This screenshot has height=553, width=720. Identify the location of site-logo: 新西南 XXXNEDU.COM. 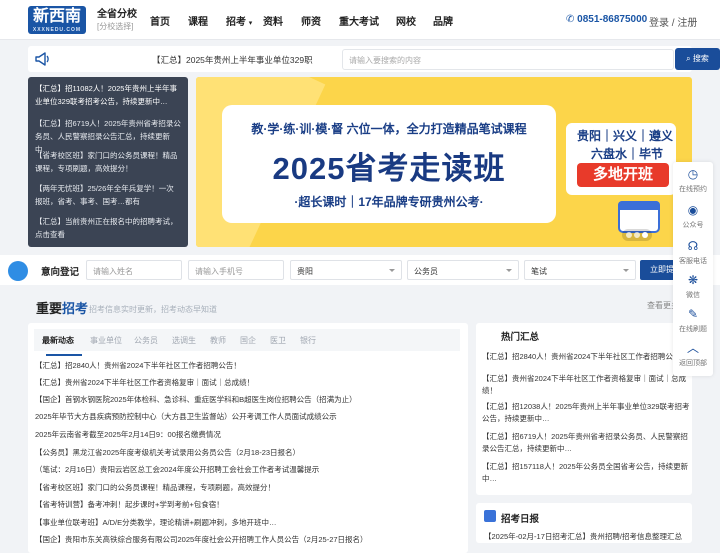
(57, 20).